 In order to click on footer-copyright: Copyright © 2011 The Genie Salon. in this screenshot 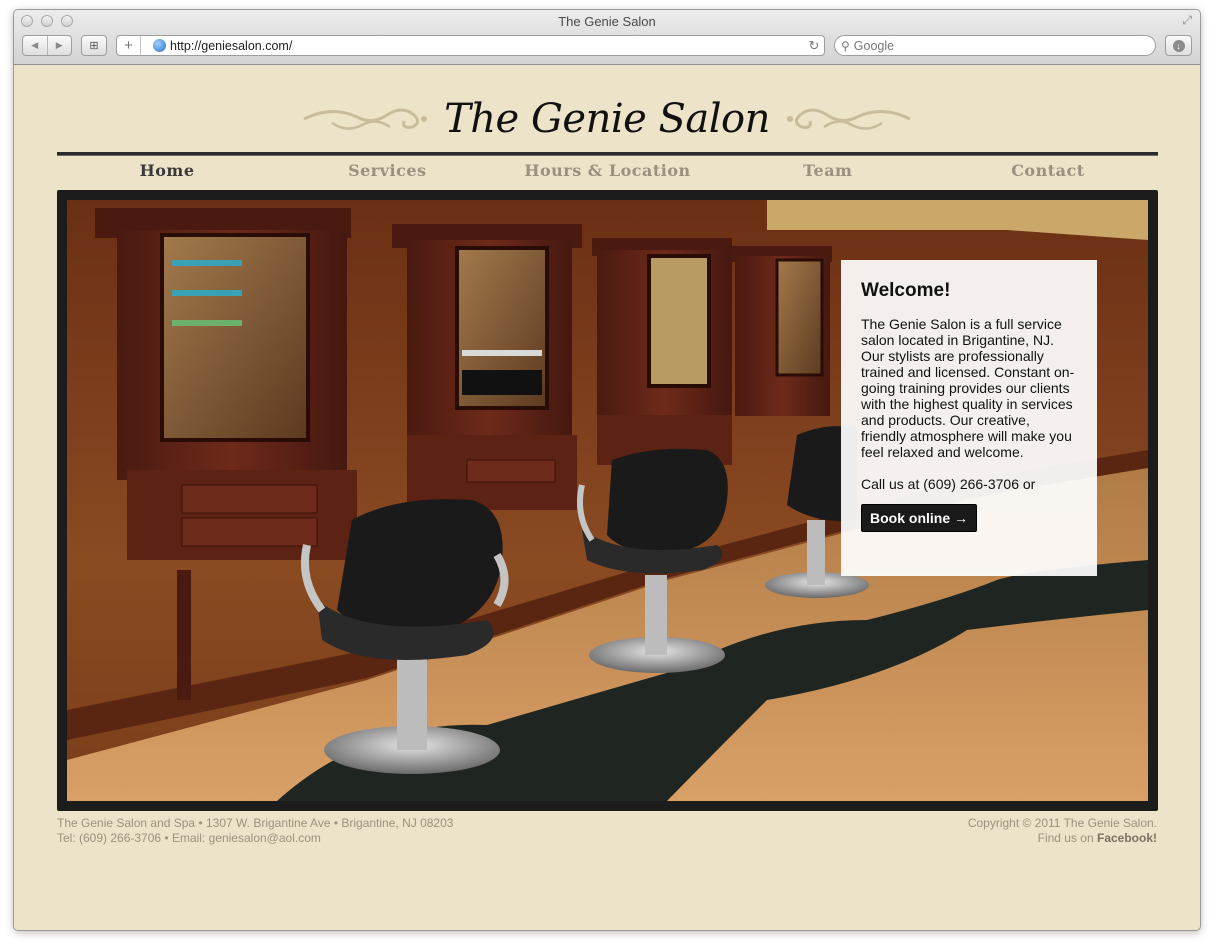, I will do `click(1062, 823)`.